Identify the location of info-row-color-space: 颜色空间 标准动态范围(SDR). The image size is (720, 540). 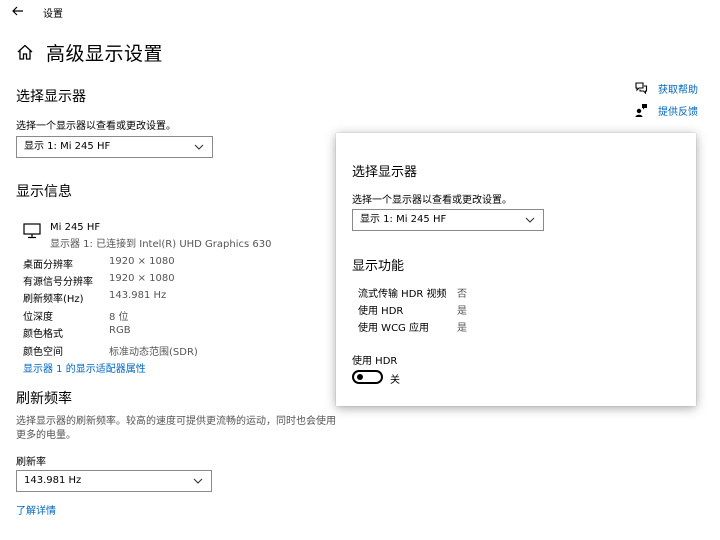
(183, 350).